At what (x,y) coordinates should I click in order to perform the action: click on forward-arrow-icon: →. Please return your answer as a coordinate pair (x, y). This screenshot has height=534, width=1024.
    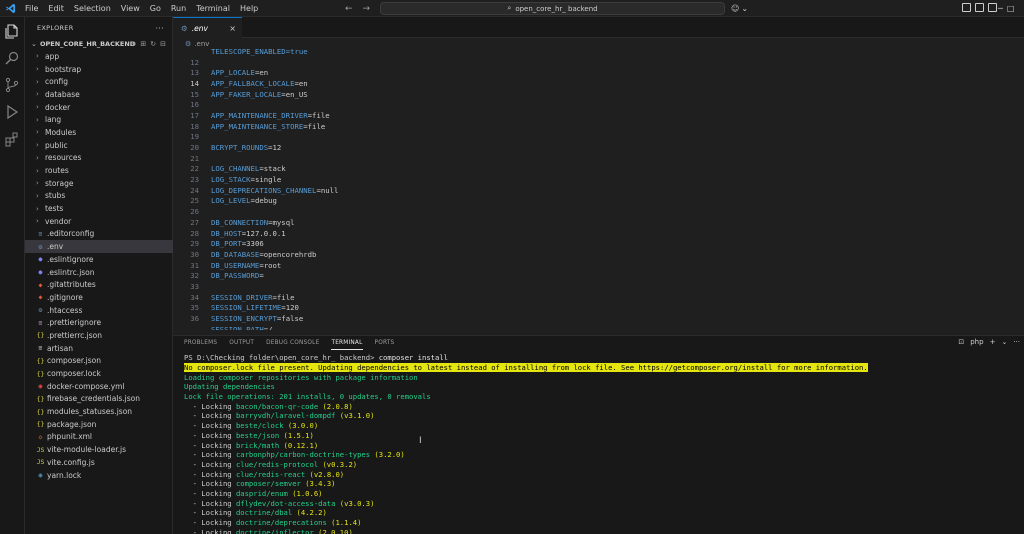
    Looking at the image, I should click on (367, 9).